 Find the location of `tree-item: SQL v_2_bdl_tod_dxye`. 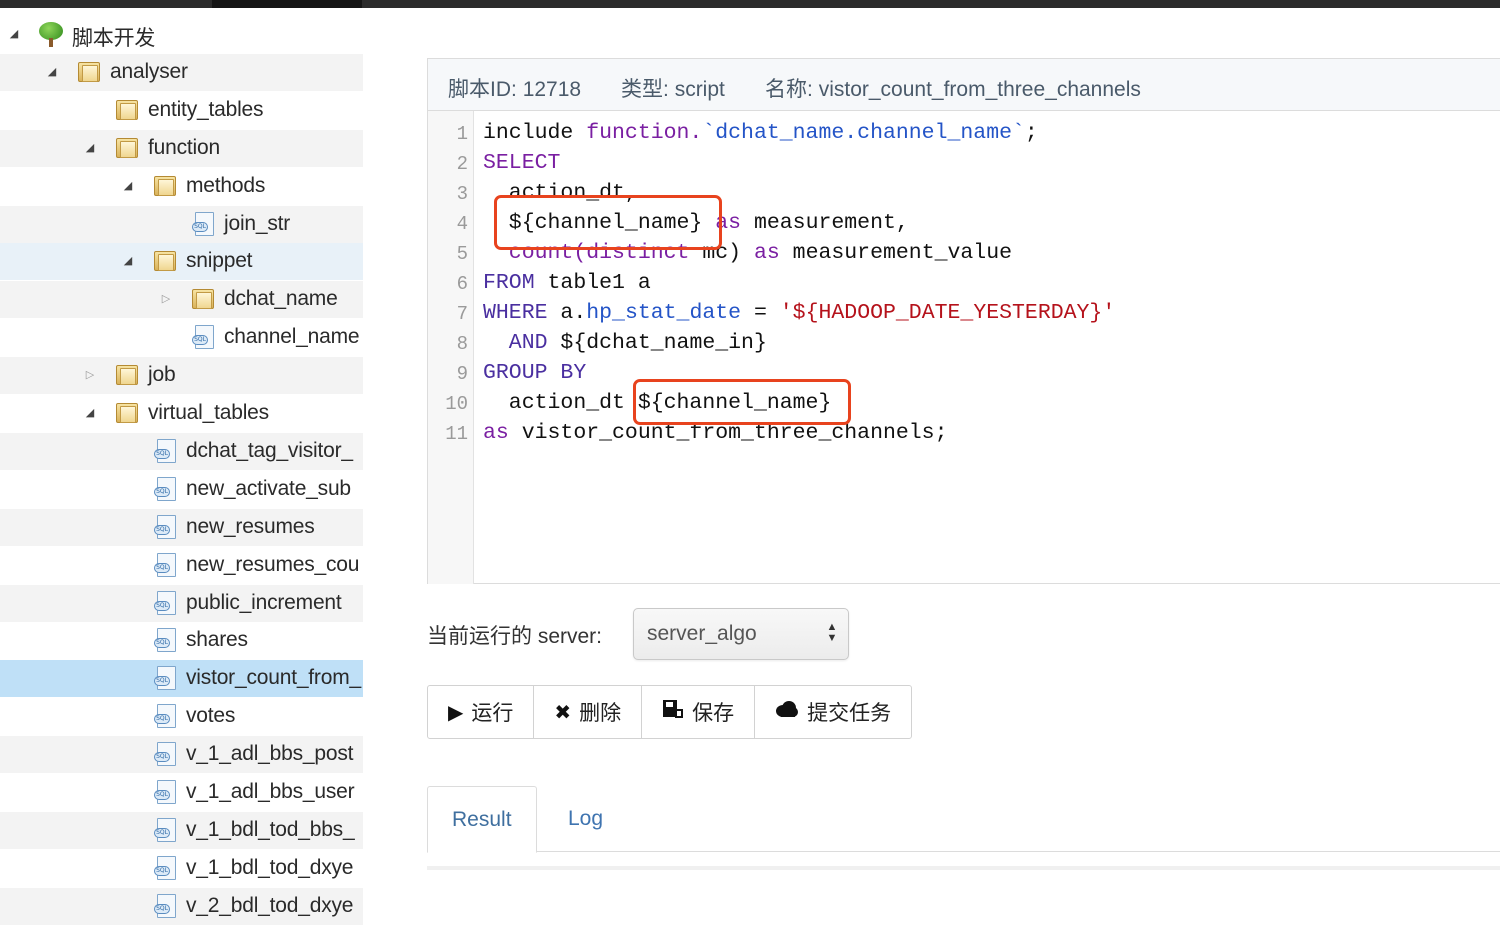

tree-item: SQL v_2_bdl_tod_dxye is located at coordinates (181, 906).